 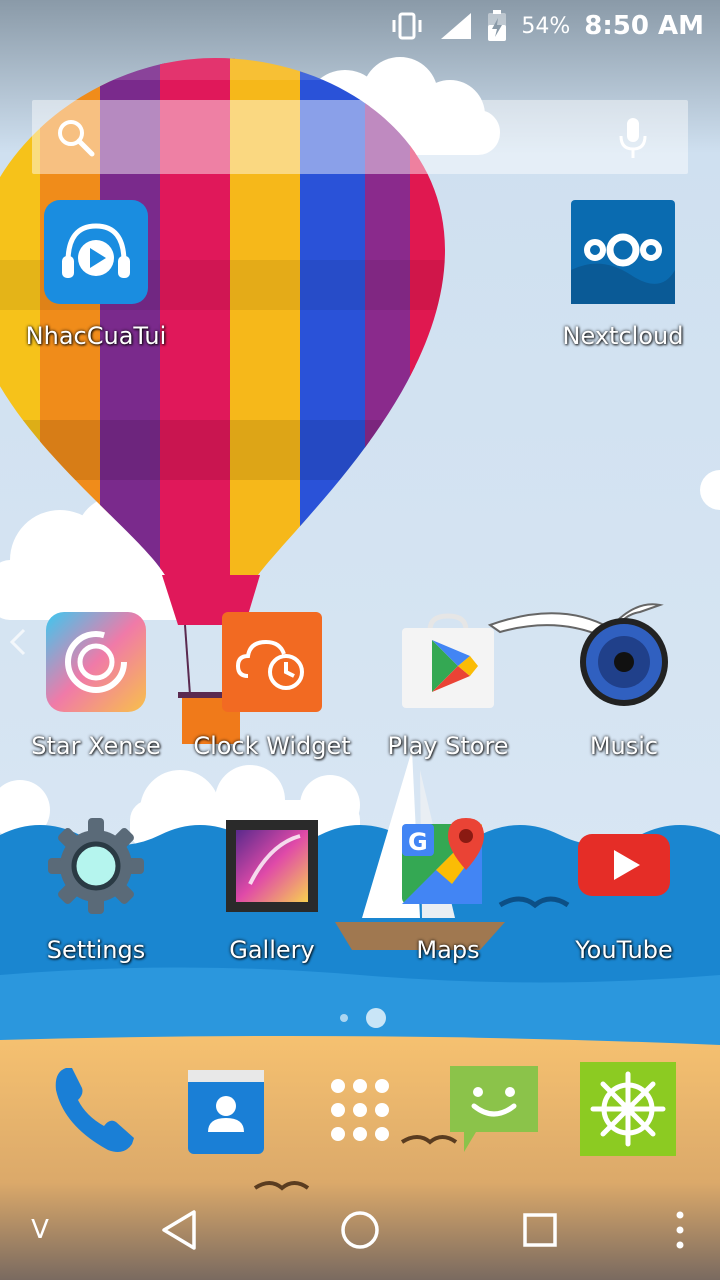 I want to click on app-youtube: YouTube, so click(x=624, y=889).